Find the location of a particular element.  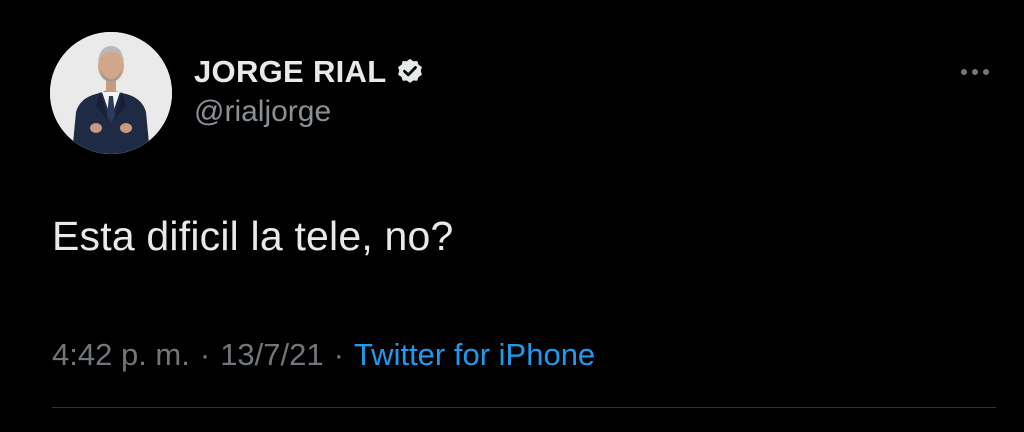

more-options-button is located at coordinates (975, 72).